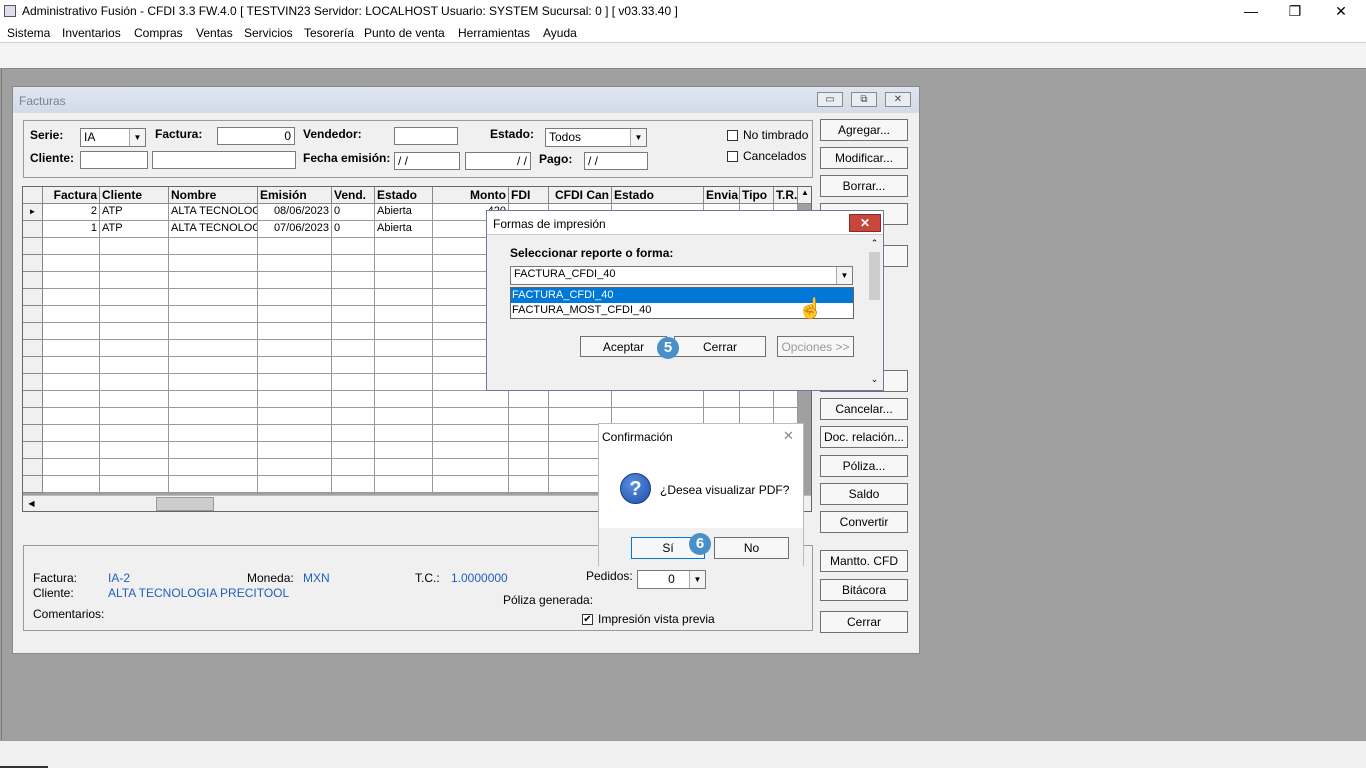 The height and width of the screenshot is (768, 1366). What do you see at coordinates (158, 33) in the screenshot?
I see `menu-compras: Compras` at bounding box center [158, 33].